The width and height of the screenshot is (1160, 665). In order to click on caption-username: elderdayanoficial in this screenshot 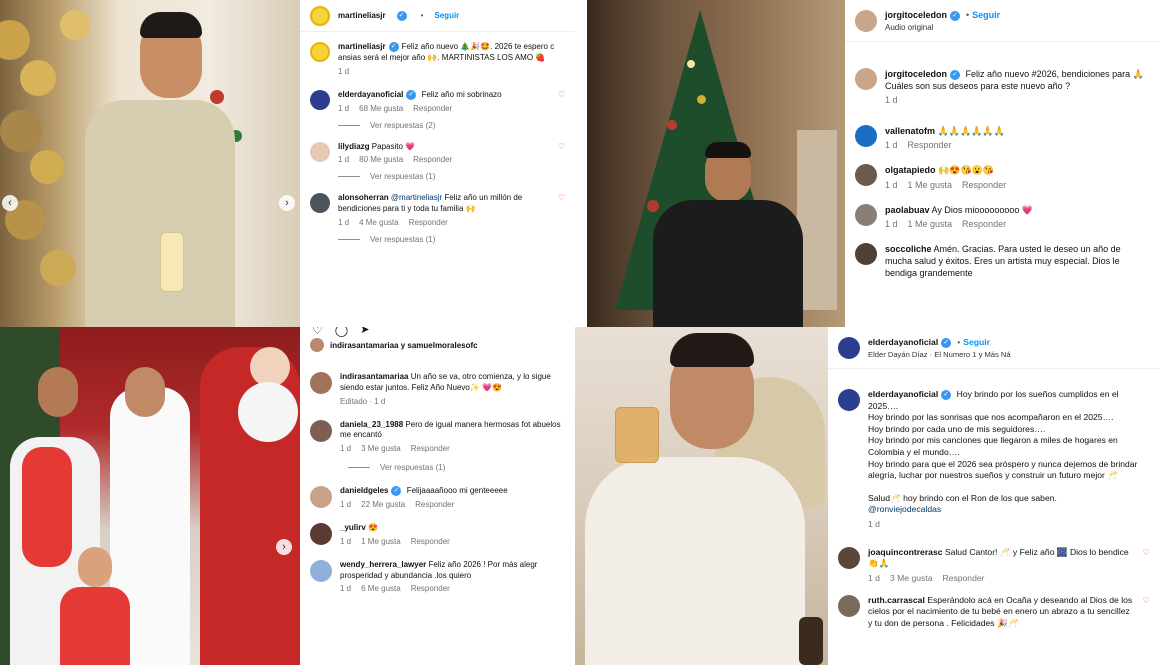, I will do `click(903, 394)`.